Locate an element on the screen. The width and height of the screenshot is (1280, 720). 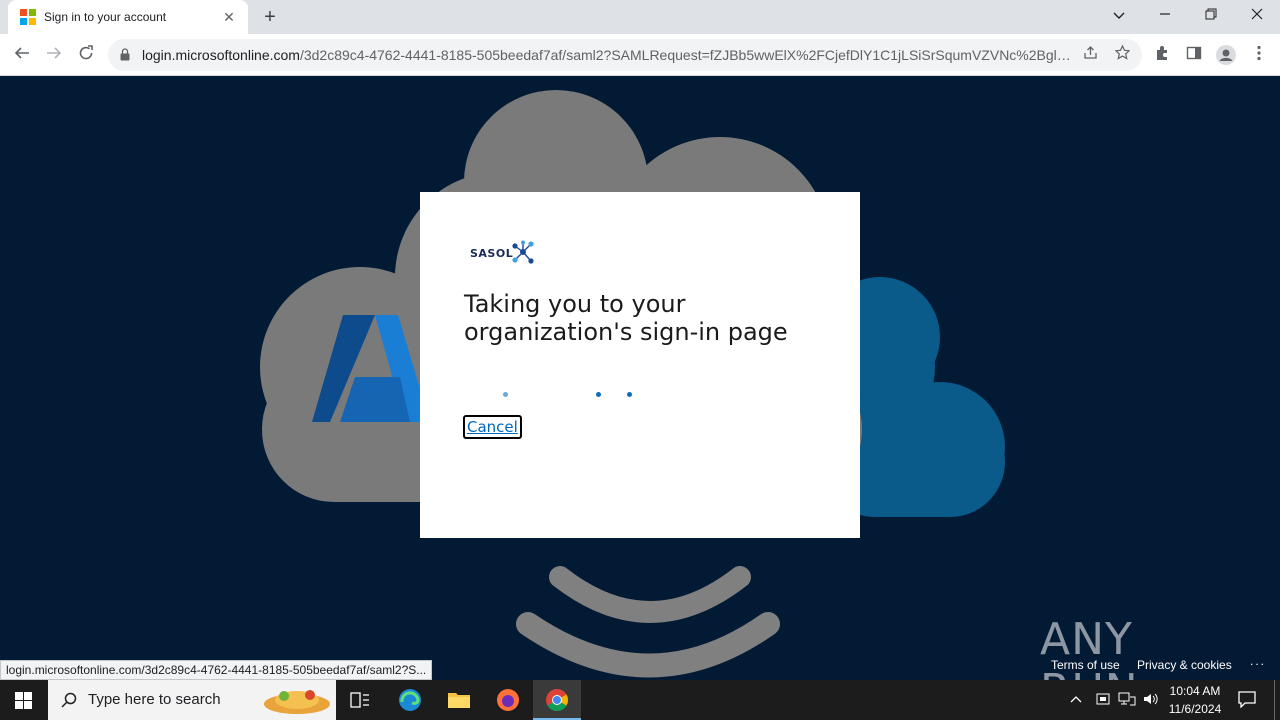
clock-time: 10:04 AM is located at coordinates (1195, 691).